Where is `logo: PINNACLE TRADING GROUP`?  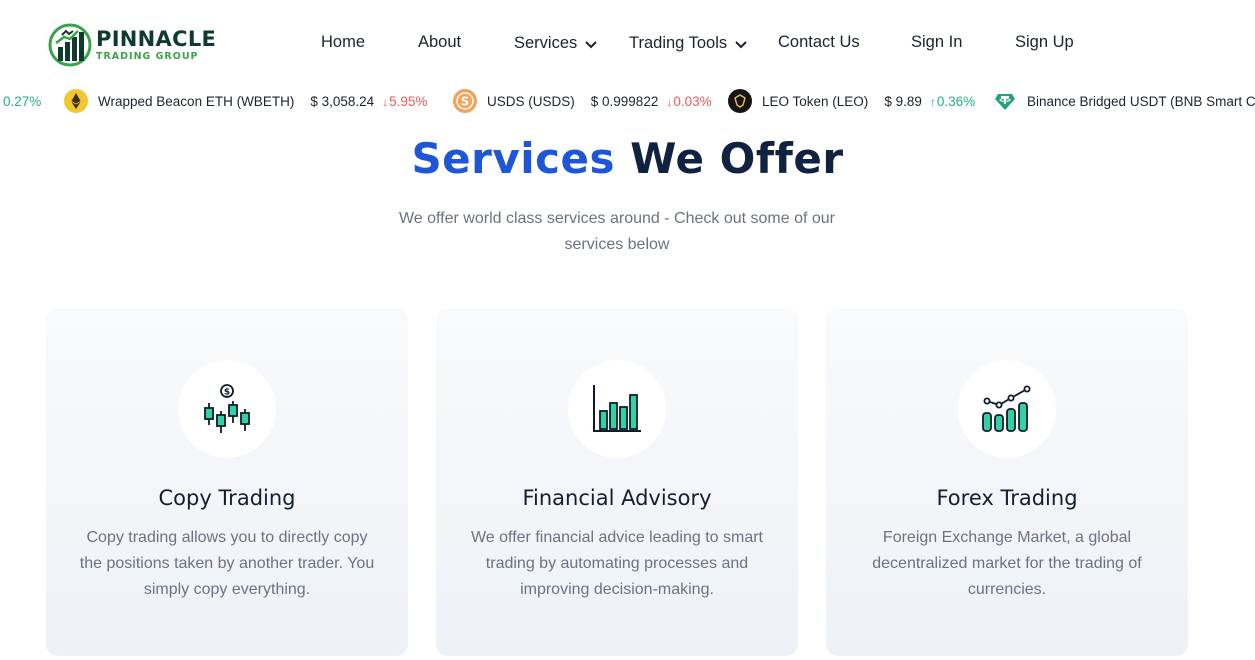
logo: PINNACLE TRADING GROUP is located at coordinates (132, 45).